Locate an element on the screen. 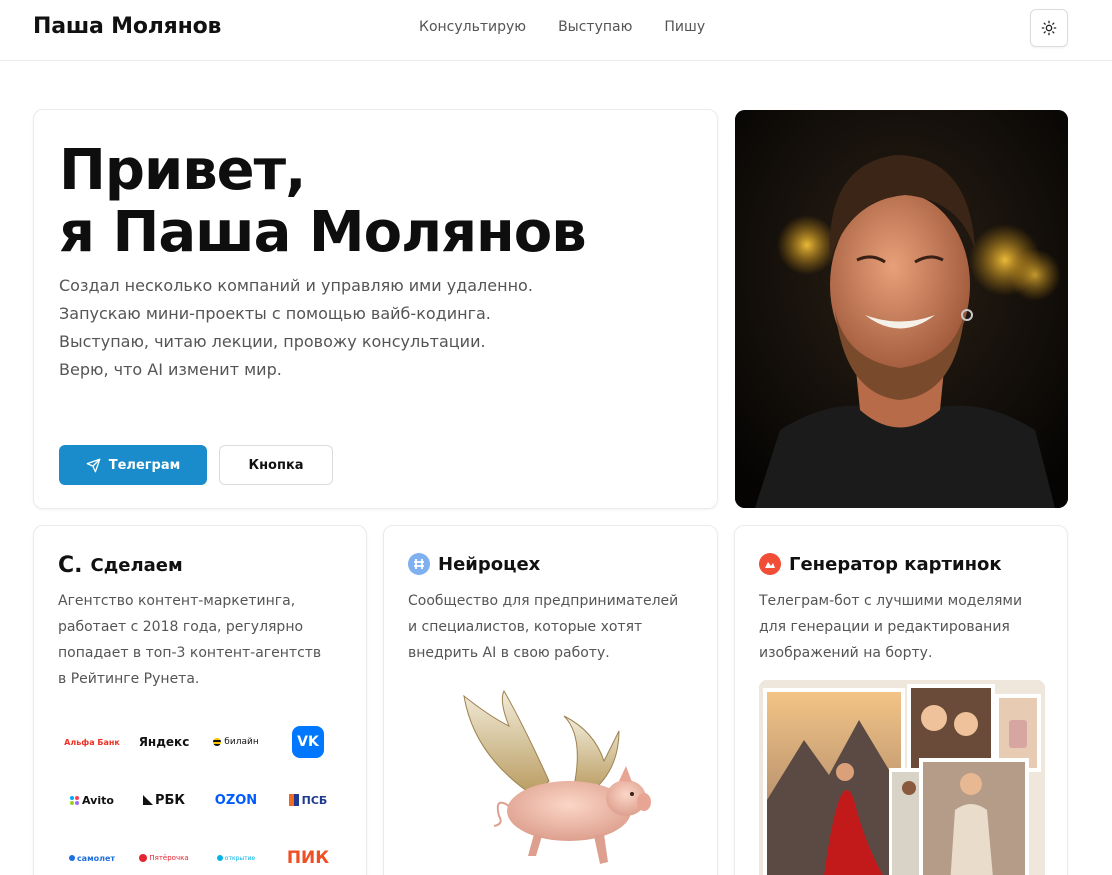 This screenshot has width=1112, height=875. neirotseh-logo-icon is located at coordinates (419, 564).